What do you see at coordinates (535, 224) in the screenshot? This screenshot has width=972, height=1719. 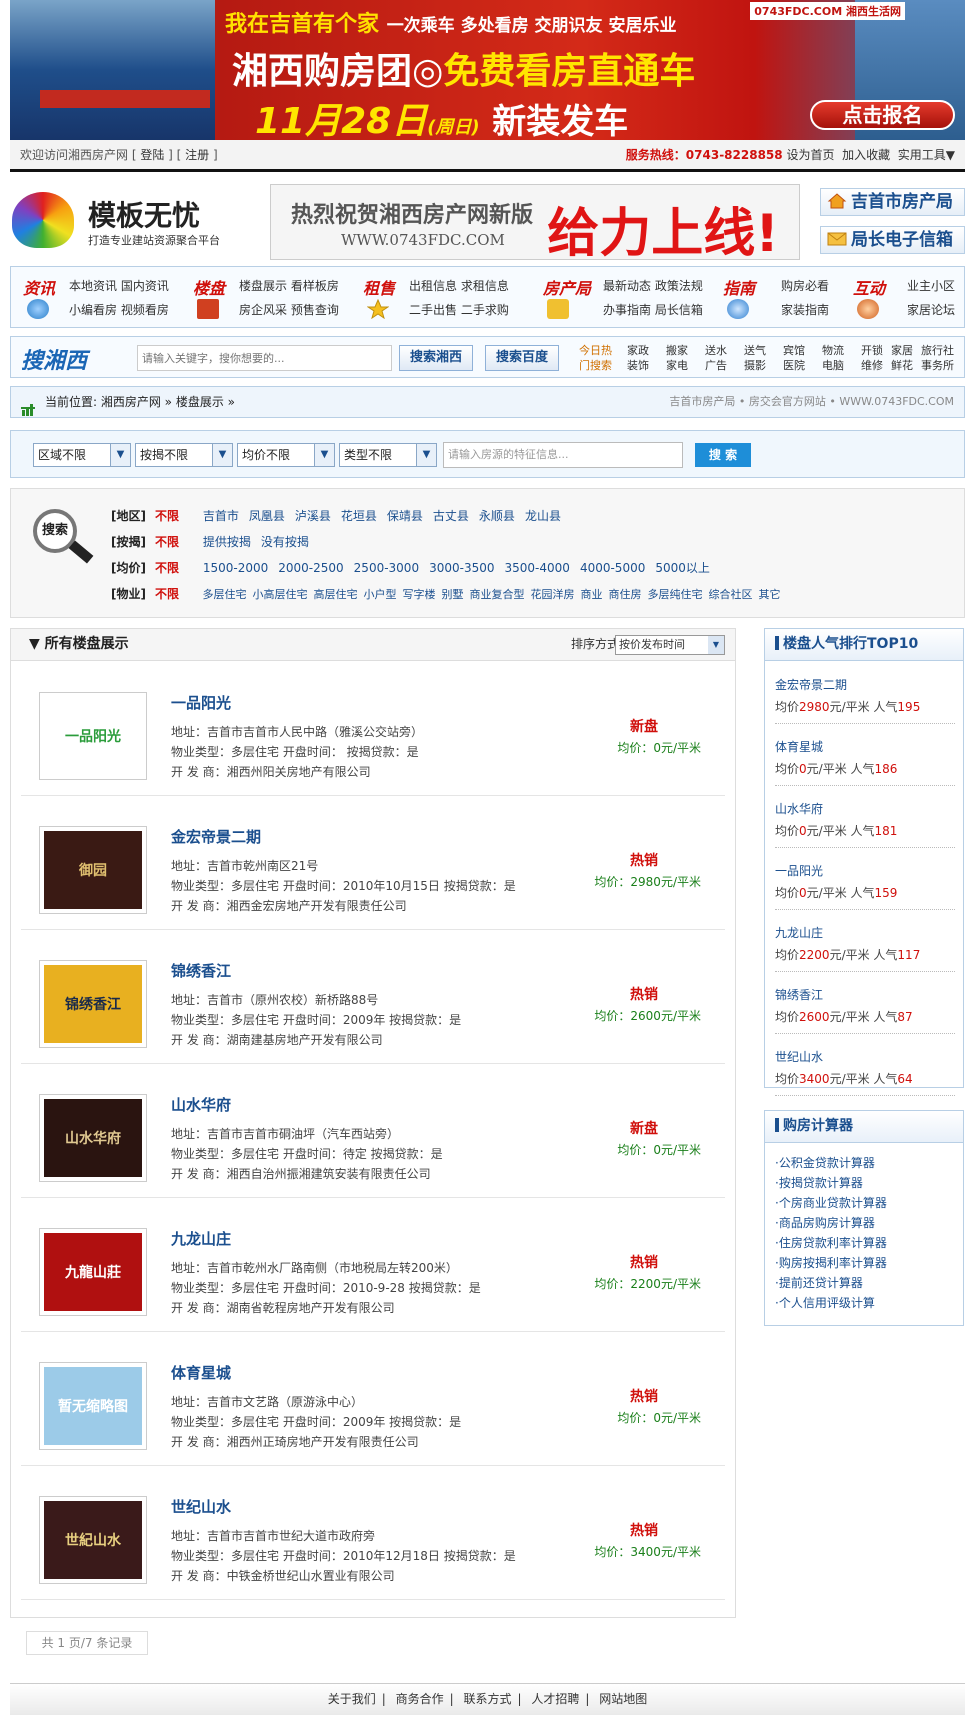 I see `header-ad: 热烈祝贺湘西房产网新版 WWW.0743FDC.COM 给力上线!` at bounding box center [535, 224].